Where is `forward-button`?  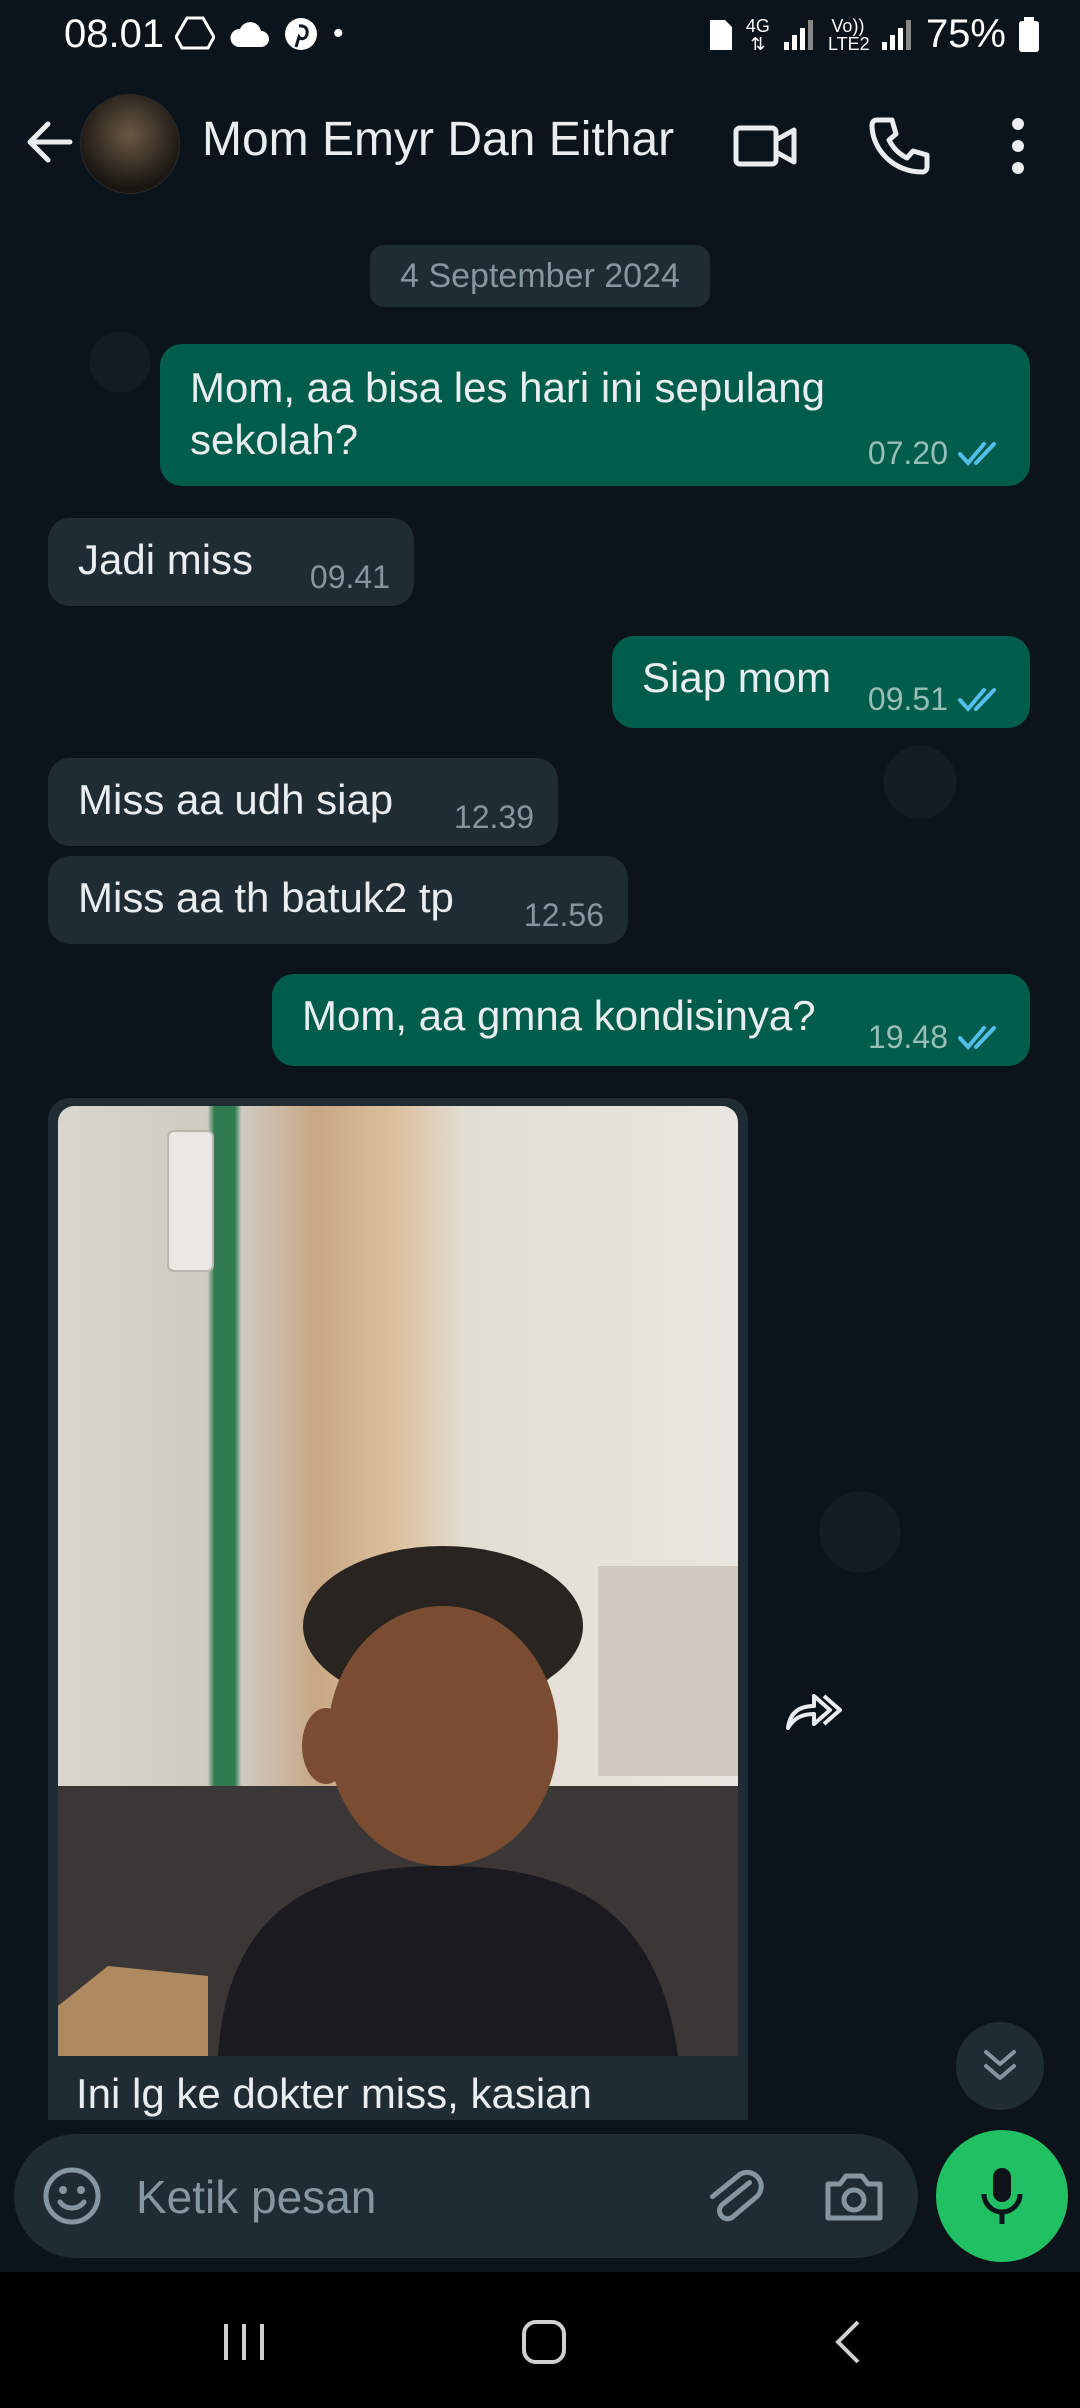 forward-button is located at coordinates (814, 1712).